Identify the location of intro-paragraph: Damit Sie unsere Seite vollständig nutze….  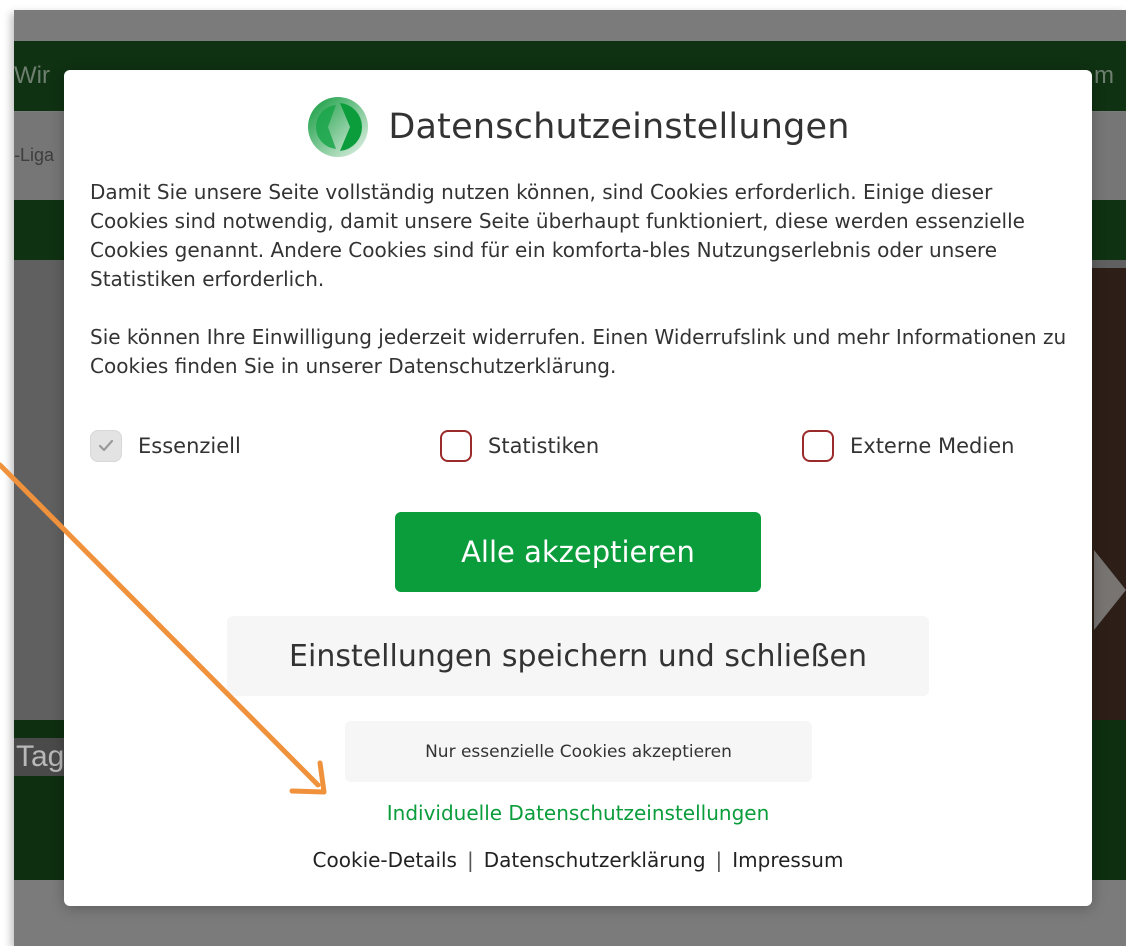
(557, 235).